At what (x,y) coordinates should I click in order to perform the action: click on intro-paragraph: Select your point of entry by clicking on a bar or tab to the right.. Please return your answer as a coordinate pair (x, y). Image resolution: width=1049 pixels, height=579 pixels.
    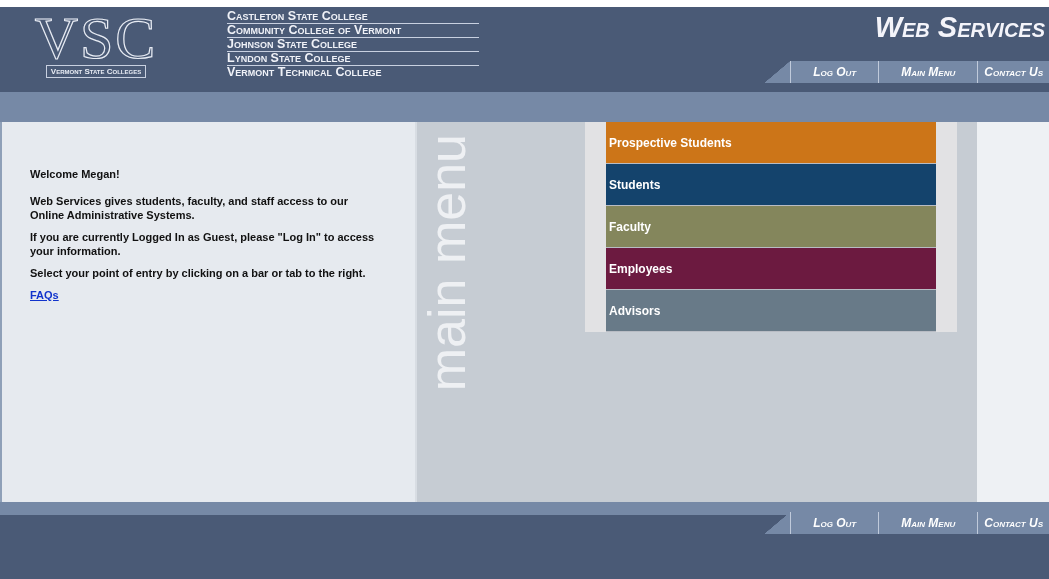
    Looking at the image, I should click on (198, 273).